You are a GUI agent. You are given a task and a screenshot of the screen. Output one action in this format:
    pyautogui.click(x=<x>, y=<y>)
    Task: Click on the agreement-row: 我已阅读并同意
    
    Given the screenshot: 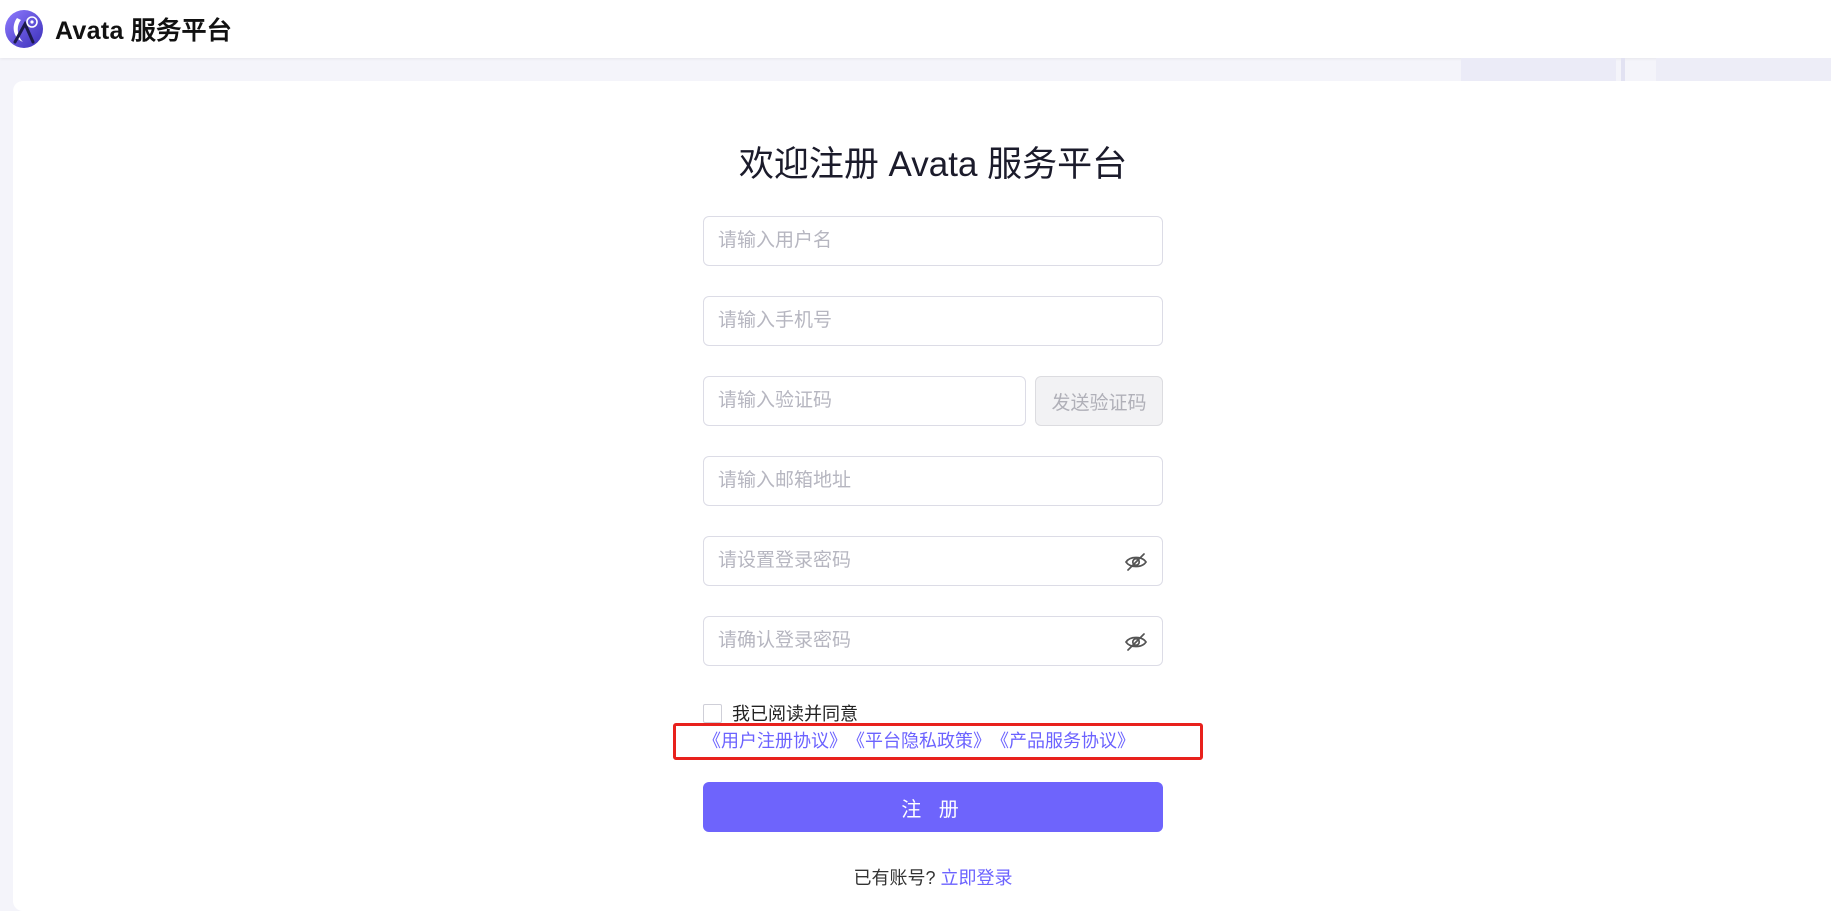 What is the action you would take?
    pyautogui.click(x=780, y=713)
    